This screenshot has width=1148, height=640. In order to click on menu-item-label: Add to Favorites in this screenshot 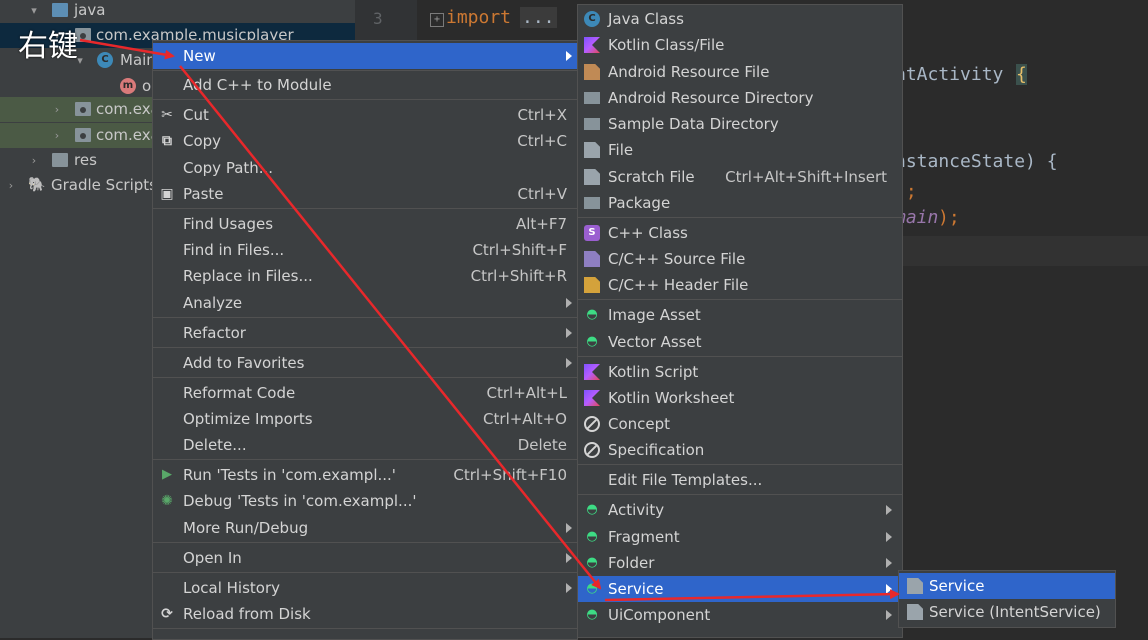, I will do `click(244, 363)`.